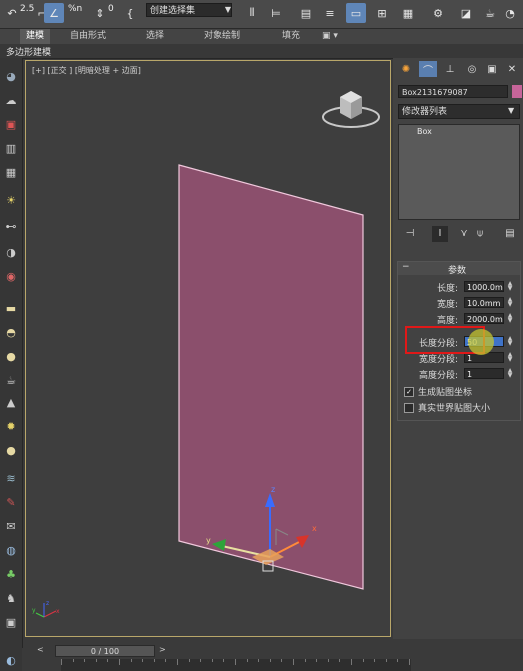 The height and width of the screenshot is (671, 523). What do you see at coordinates (11, 598) in the screenshot?
I see `animal-icon: ♞` at bounding box center [11, 598].